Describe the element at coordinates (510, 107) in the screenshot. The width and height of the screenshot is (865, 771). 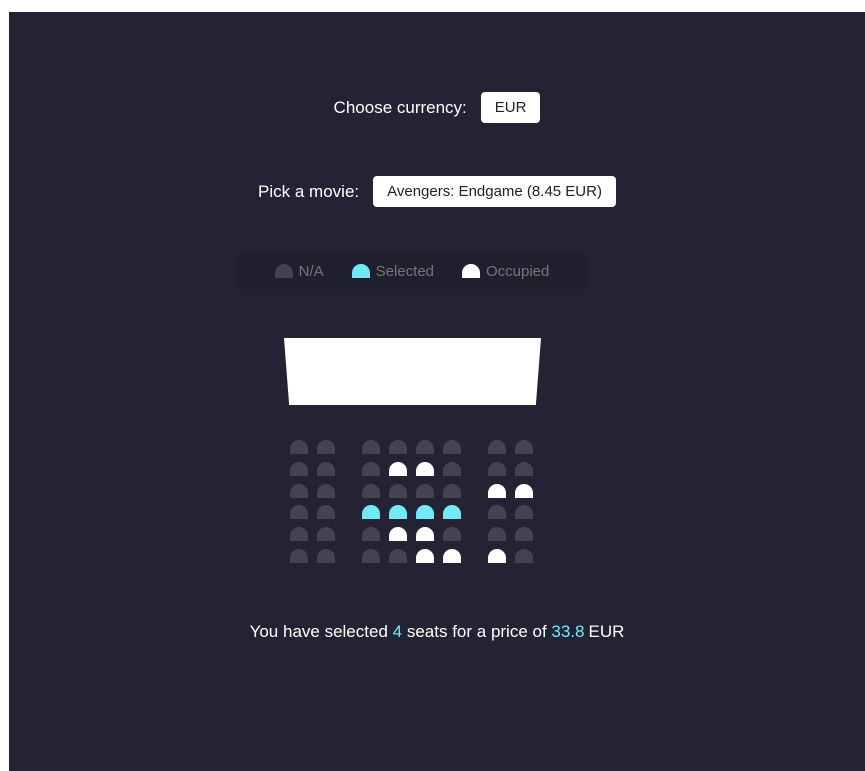
I see `currency-select: EUR` at that location.